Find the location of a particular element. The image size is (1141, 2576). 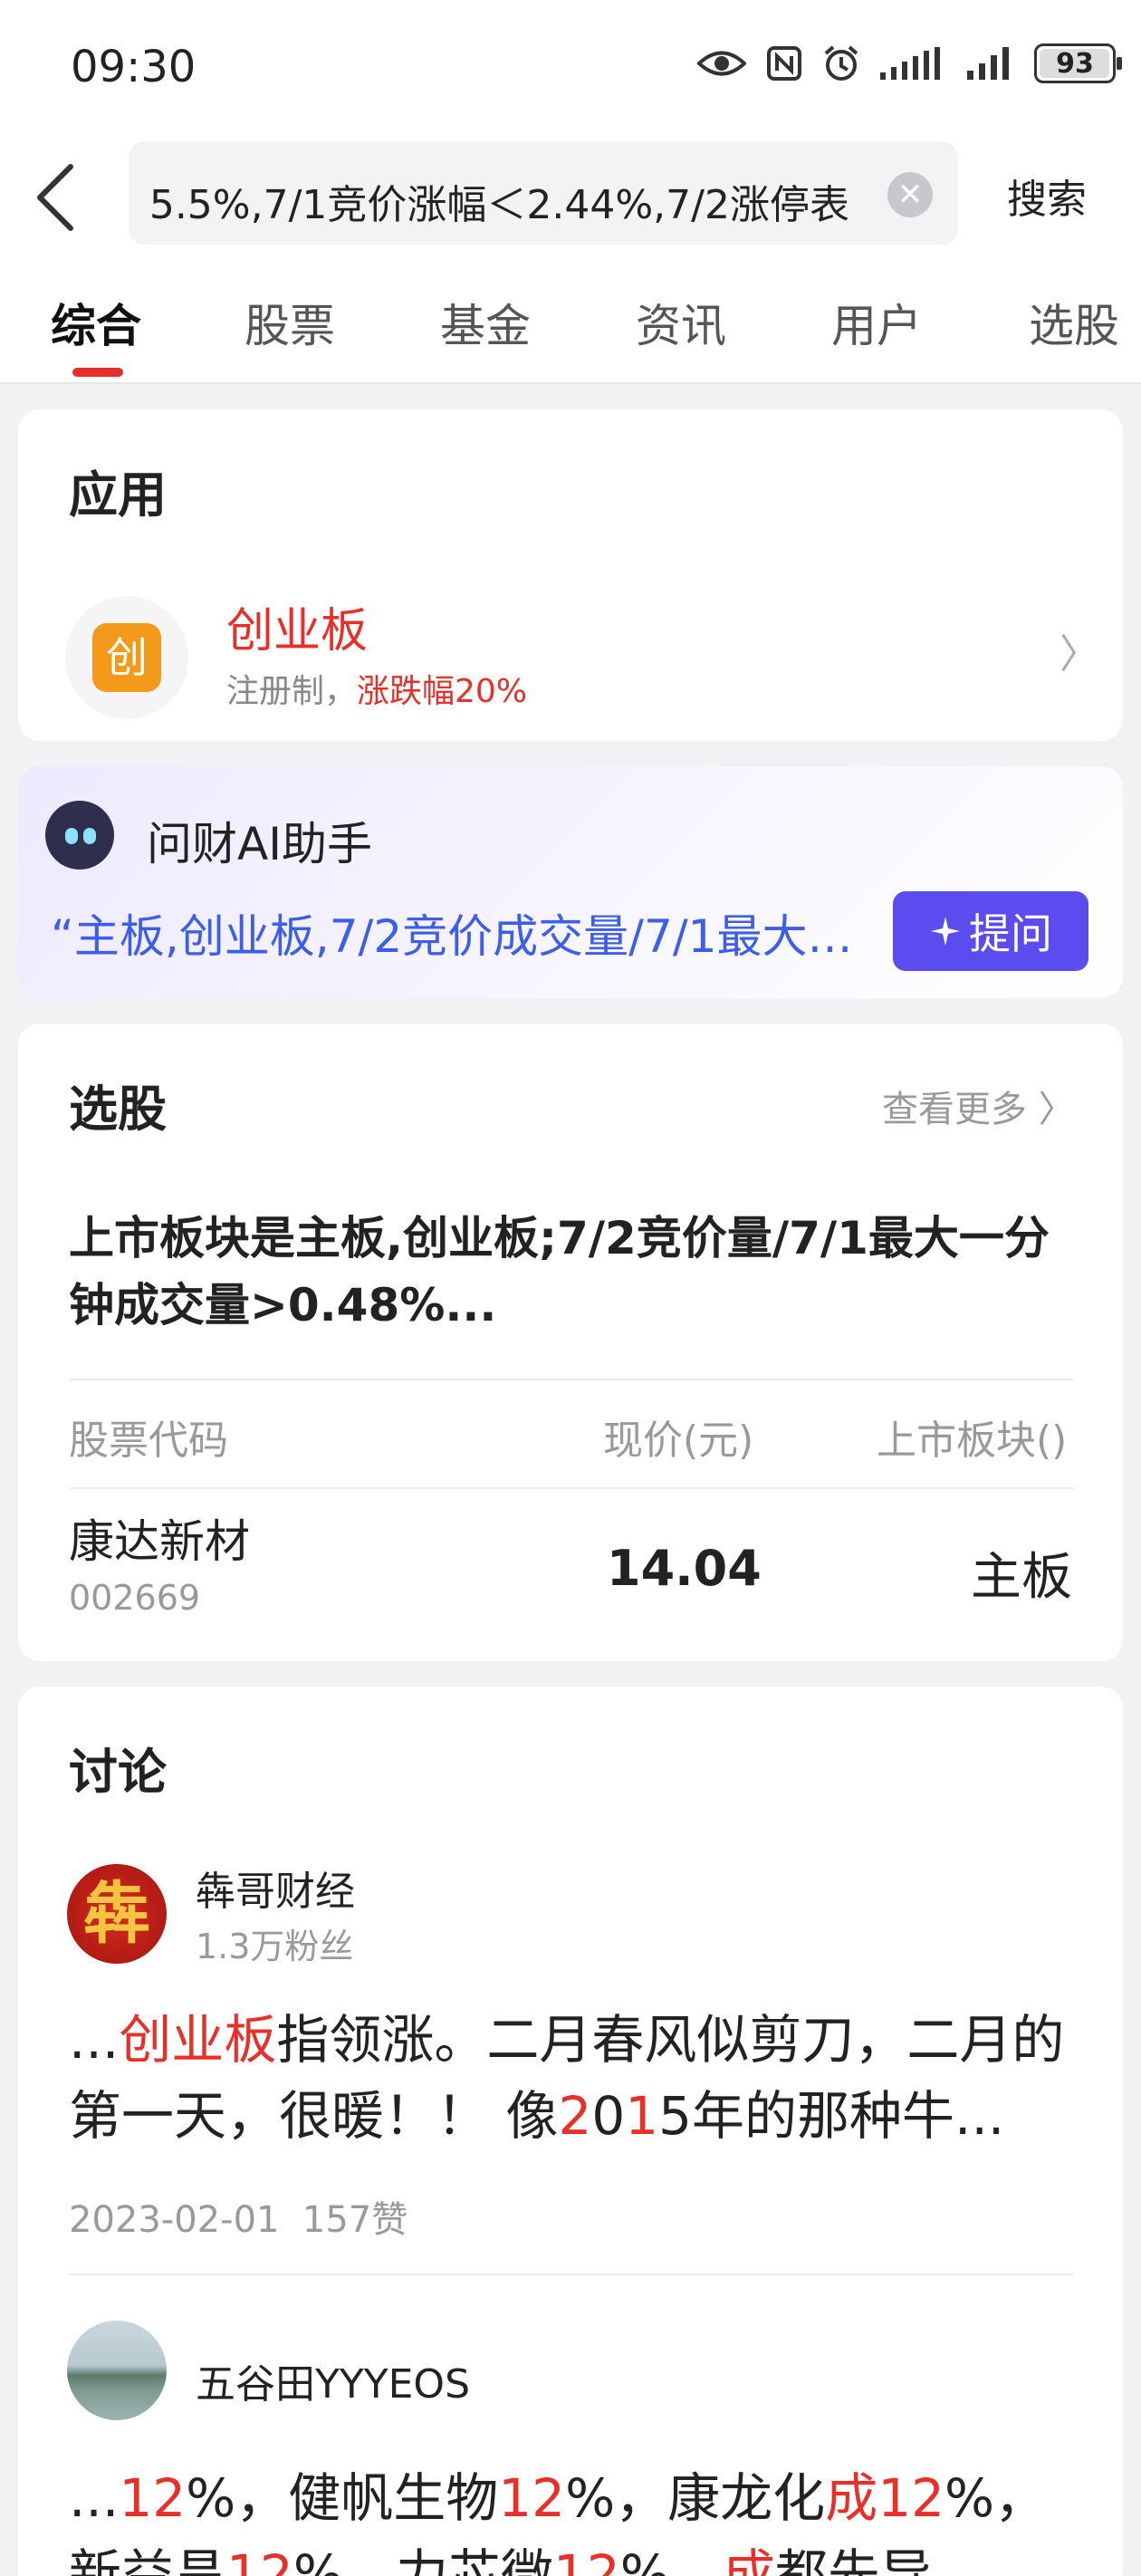

post-text: %，康龙化 is located at coordinates (695, 2498).